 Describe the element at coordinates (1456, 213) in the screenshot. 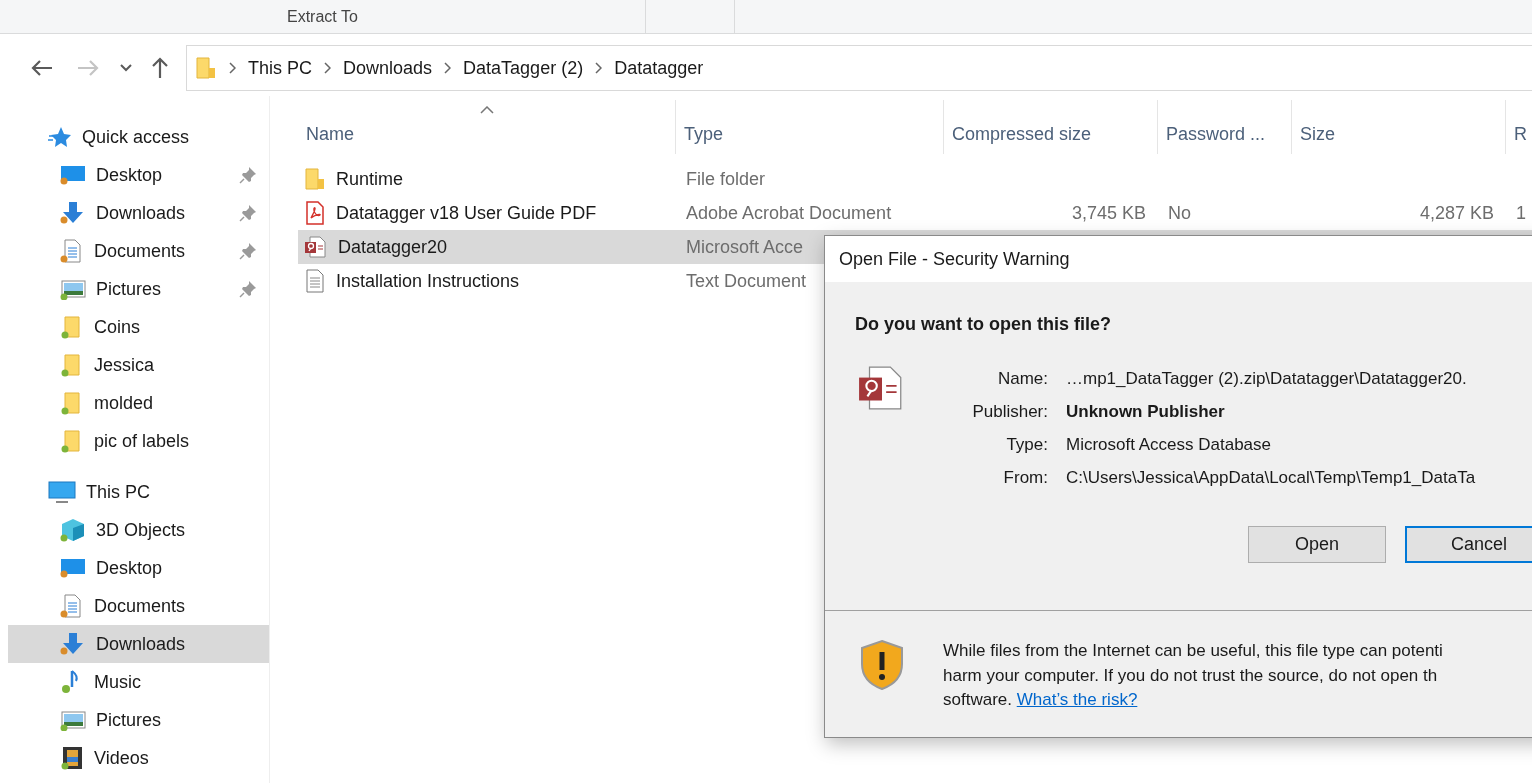

I see `table-cell-text: 4,287 KB` at that location.